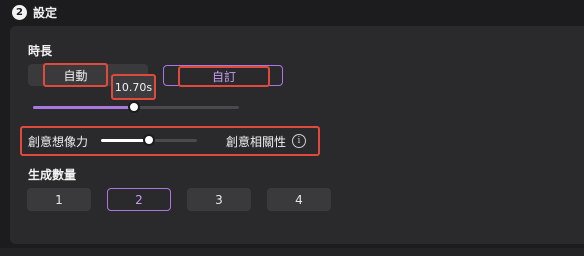  I want to click on count-label: 生成數量, so click(52, 175).